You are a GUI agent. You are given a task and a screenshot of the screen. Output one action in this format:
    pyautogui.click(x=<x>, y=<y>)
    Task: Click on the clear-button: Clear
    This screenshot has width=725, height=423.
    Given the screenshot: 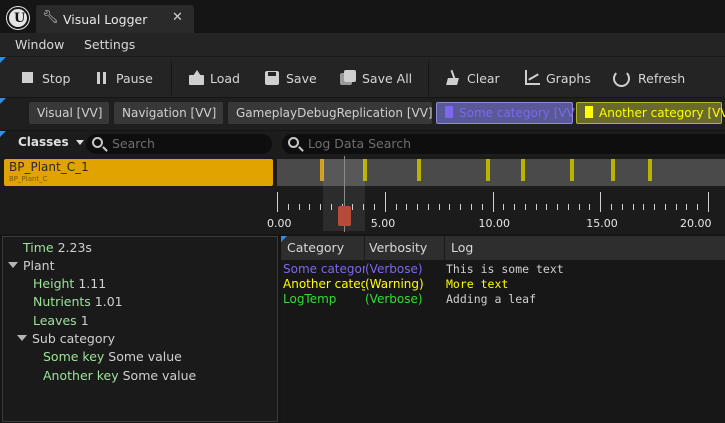 What is the action you would take?
    pyautogui.click(x=472, y=78)
    